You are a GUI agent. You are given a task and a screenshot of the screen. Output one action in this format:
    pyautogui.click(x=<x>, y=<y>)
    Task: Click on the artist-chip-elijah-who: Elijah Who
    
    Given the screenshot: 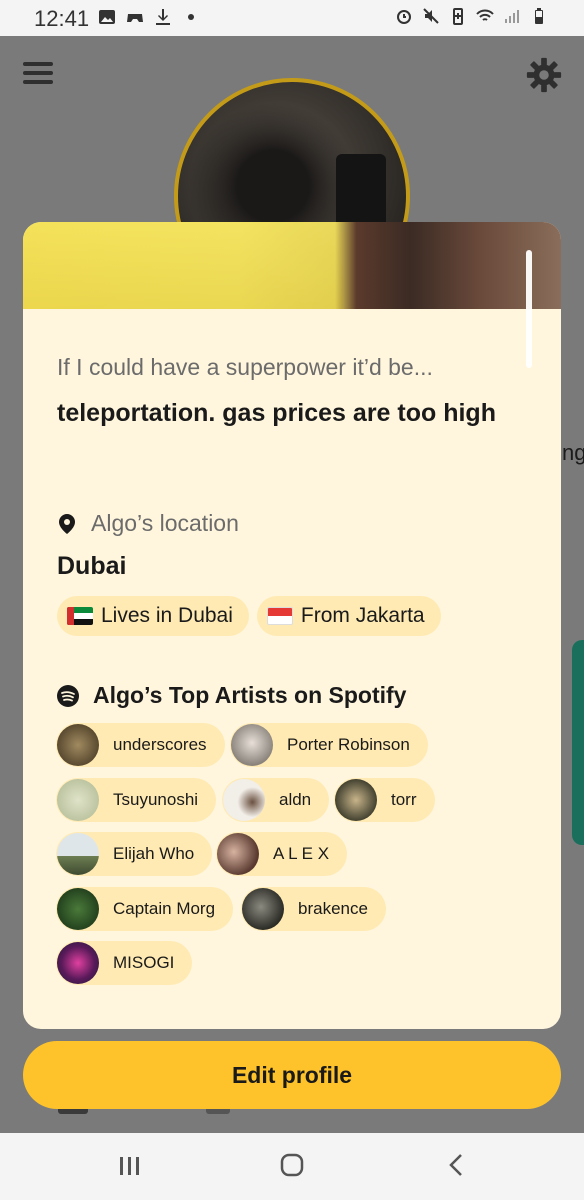 What is the action you would take?
    pyautogui.click(x=134, y=854)
    